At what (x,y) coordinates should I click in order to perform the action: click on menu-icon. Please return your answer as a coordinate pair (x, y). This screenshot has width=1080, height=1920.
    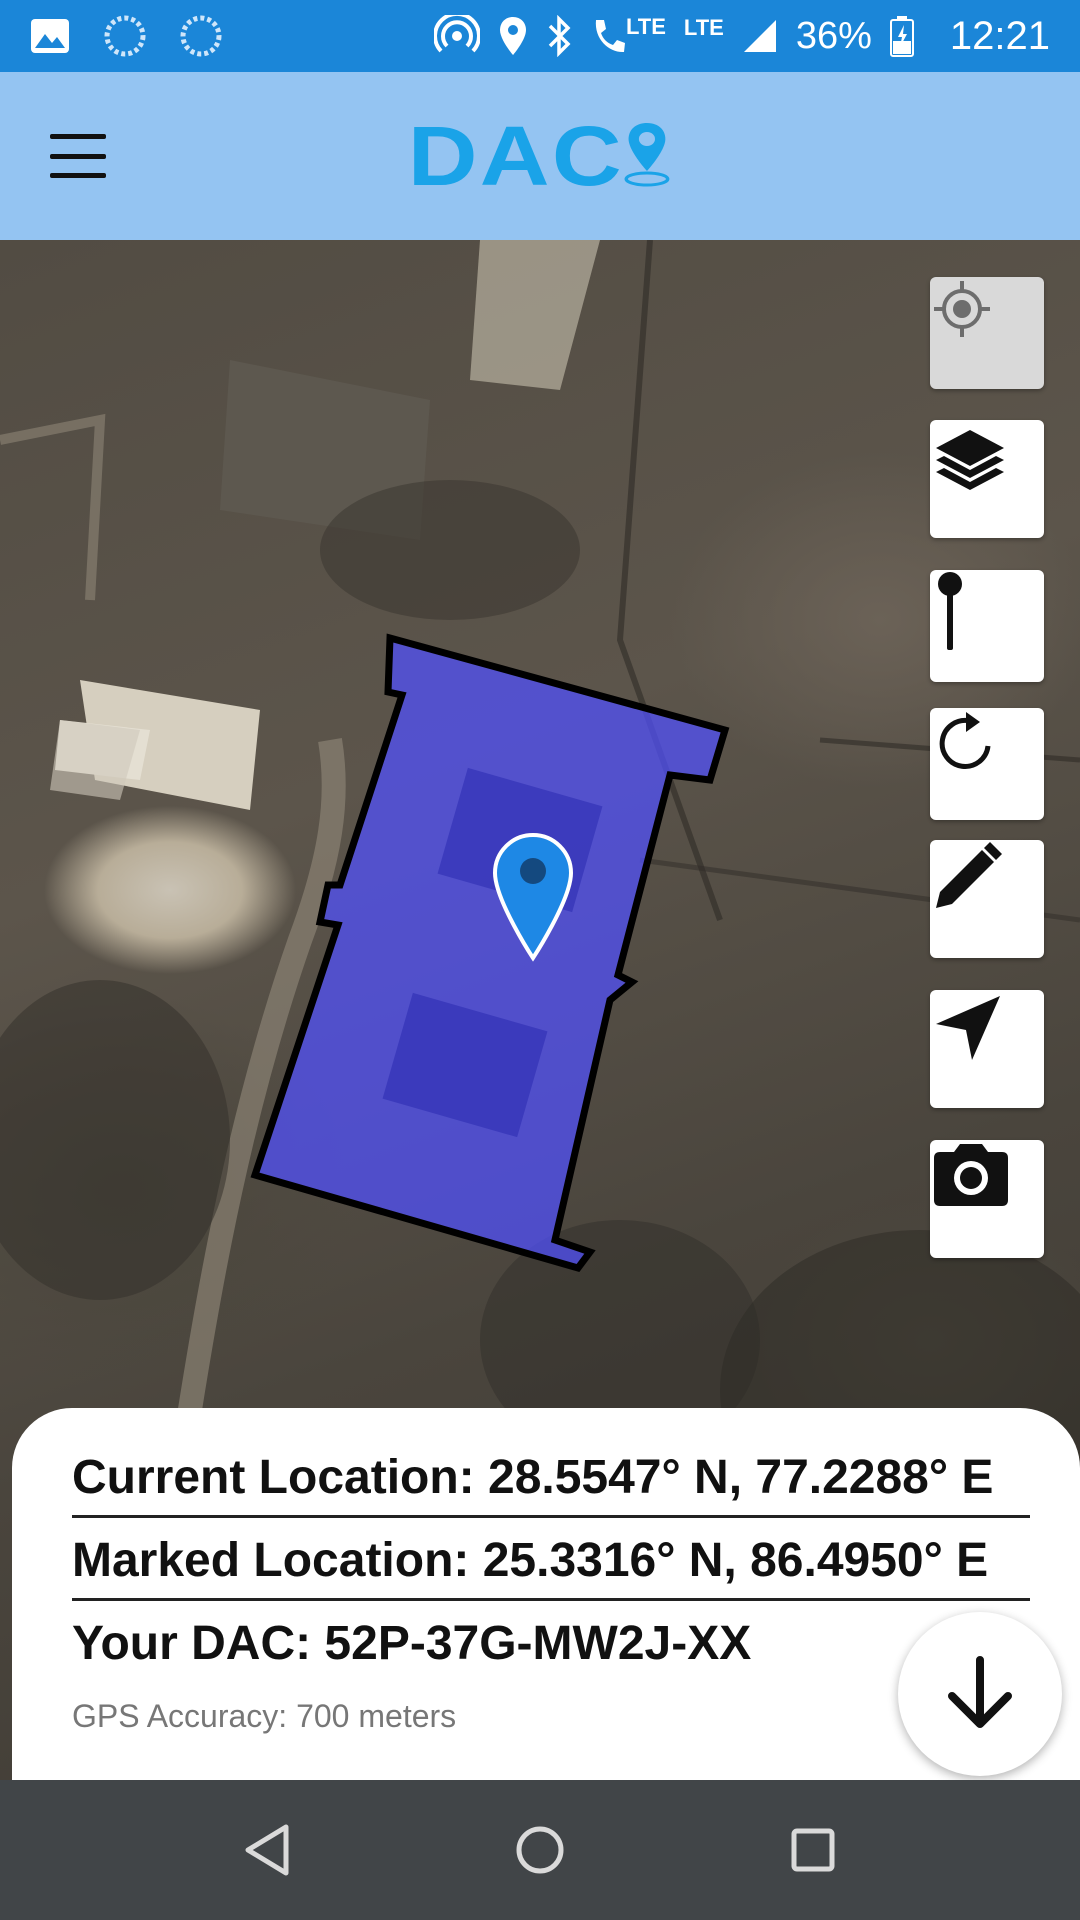
    Looking at the image, I should click on (78, 136).